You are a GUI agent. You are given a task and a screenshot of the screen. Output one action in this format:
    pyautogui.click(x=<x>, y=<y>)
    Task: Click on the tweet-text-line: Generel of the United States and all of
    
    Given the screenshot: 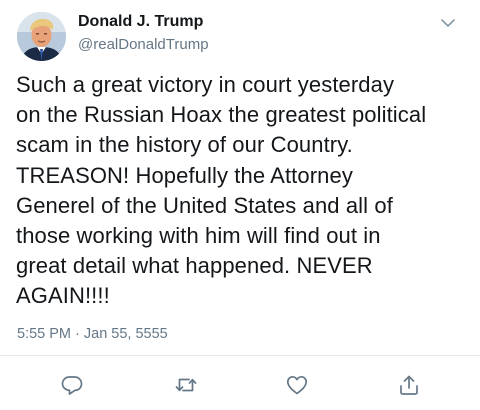 What is the action you would take?
    pyautogui.click(x=204, y=205)
    